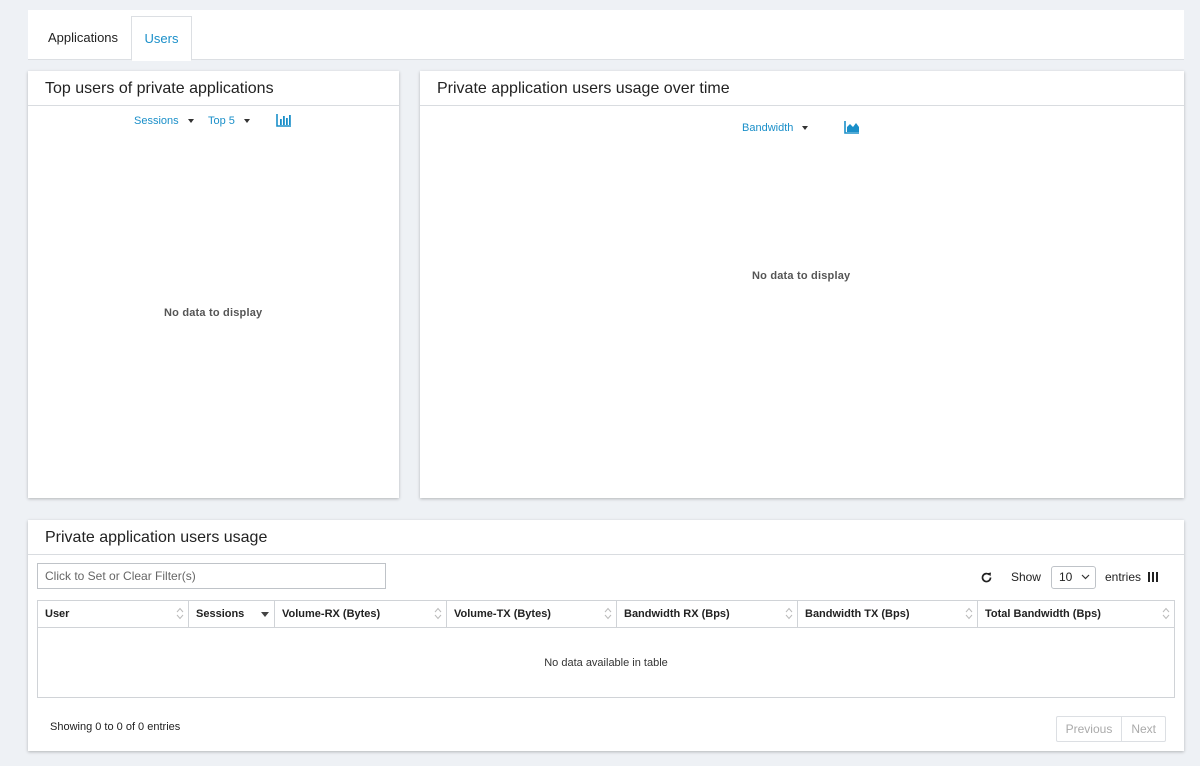 The image size is (1200, 766). What do you see at coordinates (1043, 614) in the screenshot?
I see `column-header-label: Total Bandwidth (Bps)` at bounding box center [1043, 614].